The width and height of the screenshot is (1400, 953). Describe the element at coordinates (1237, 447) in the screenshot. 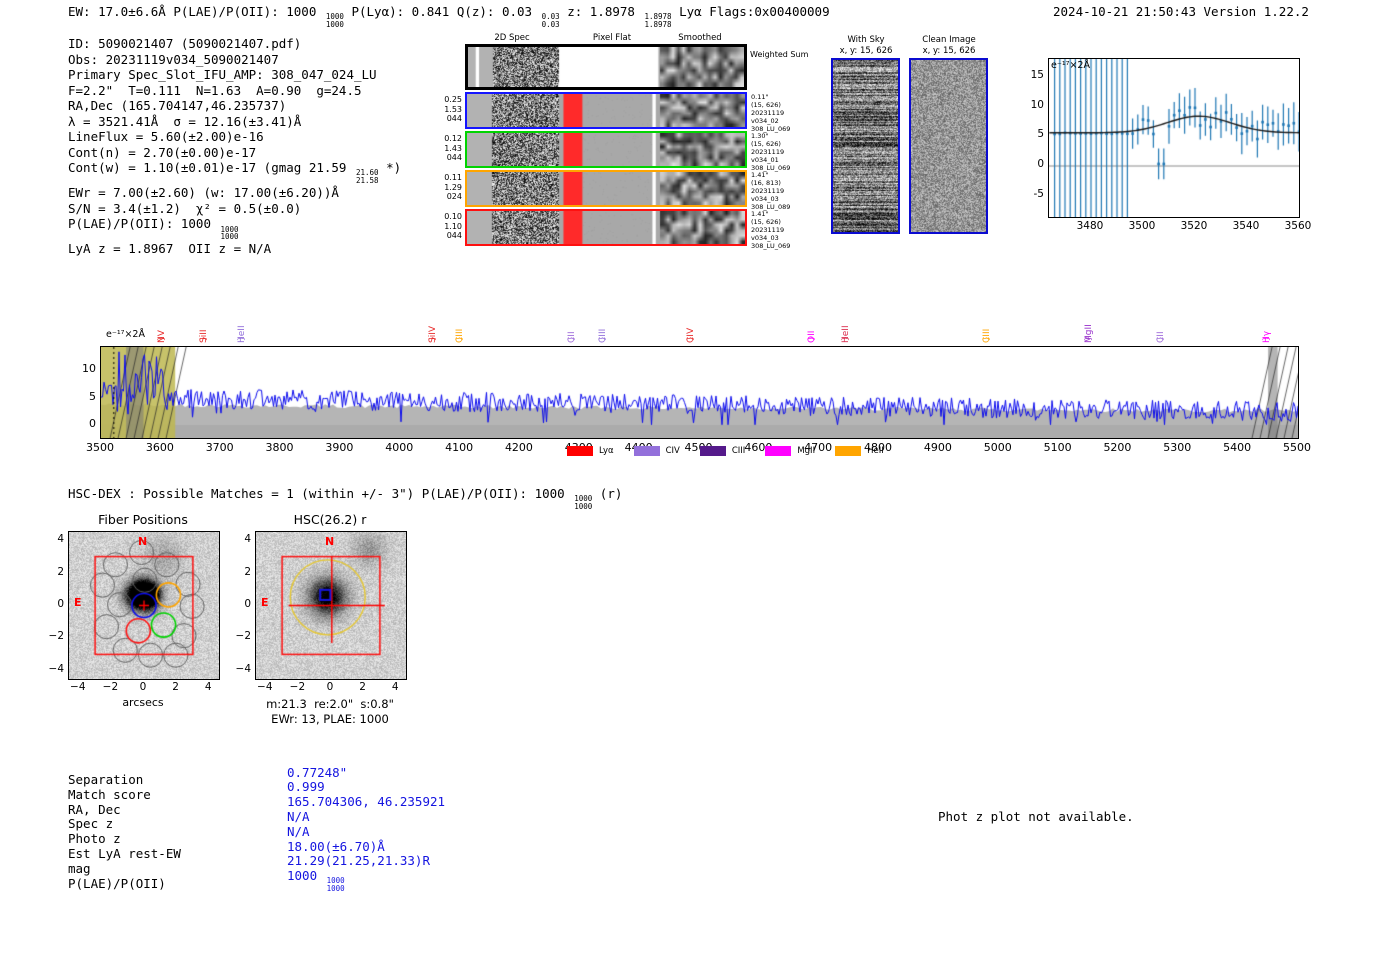

I see `spectrum-x-tick-label: 5400` at that location.